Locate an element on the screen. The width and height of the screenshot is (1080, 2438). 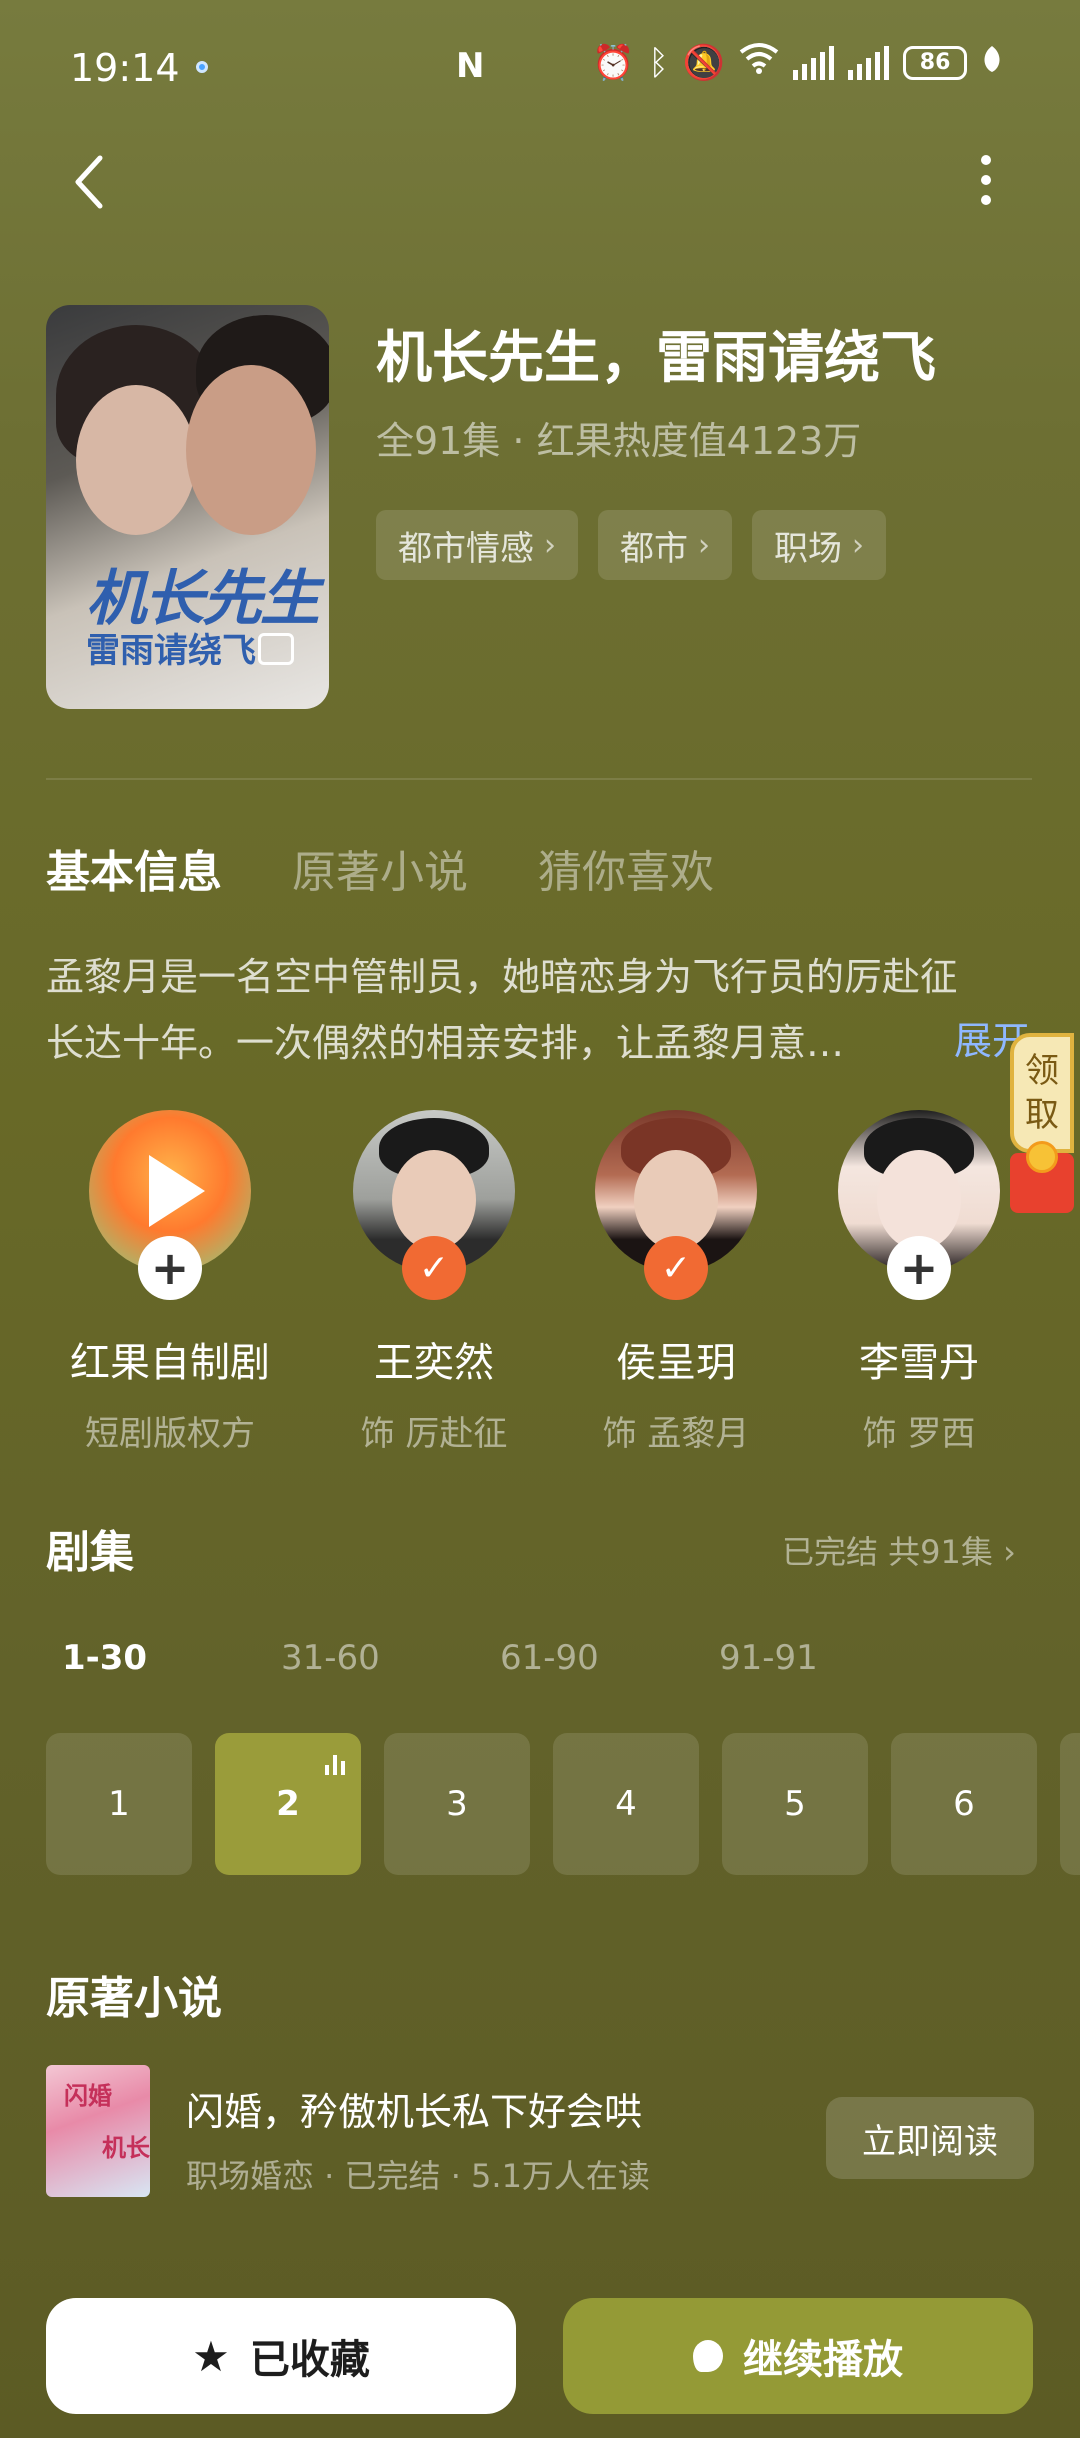
novel-cover: 闪婚 机长 is located at coordinates (98, 2131).